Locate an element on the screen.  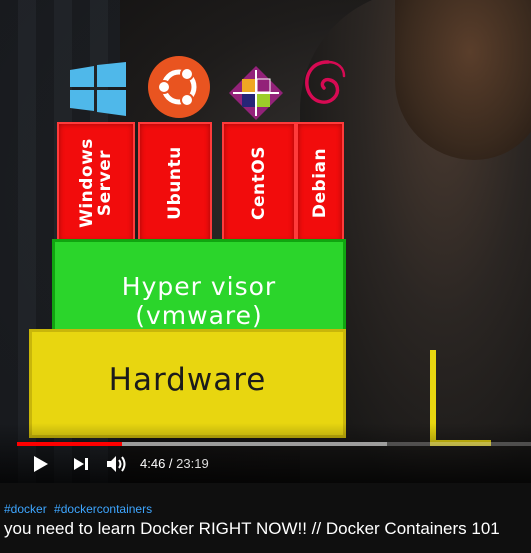
windows-icon is located at coordinates (98, 89).